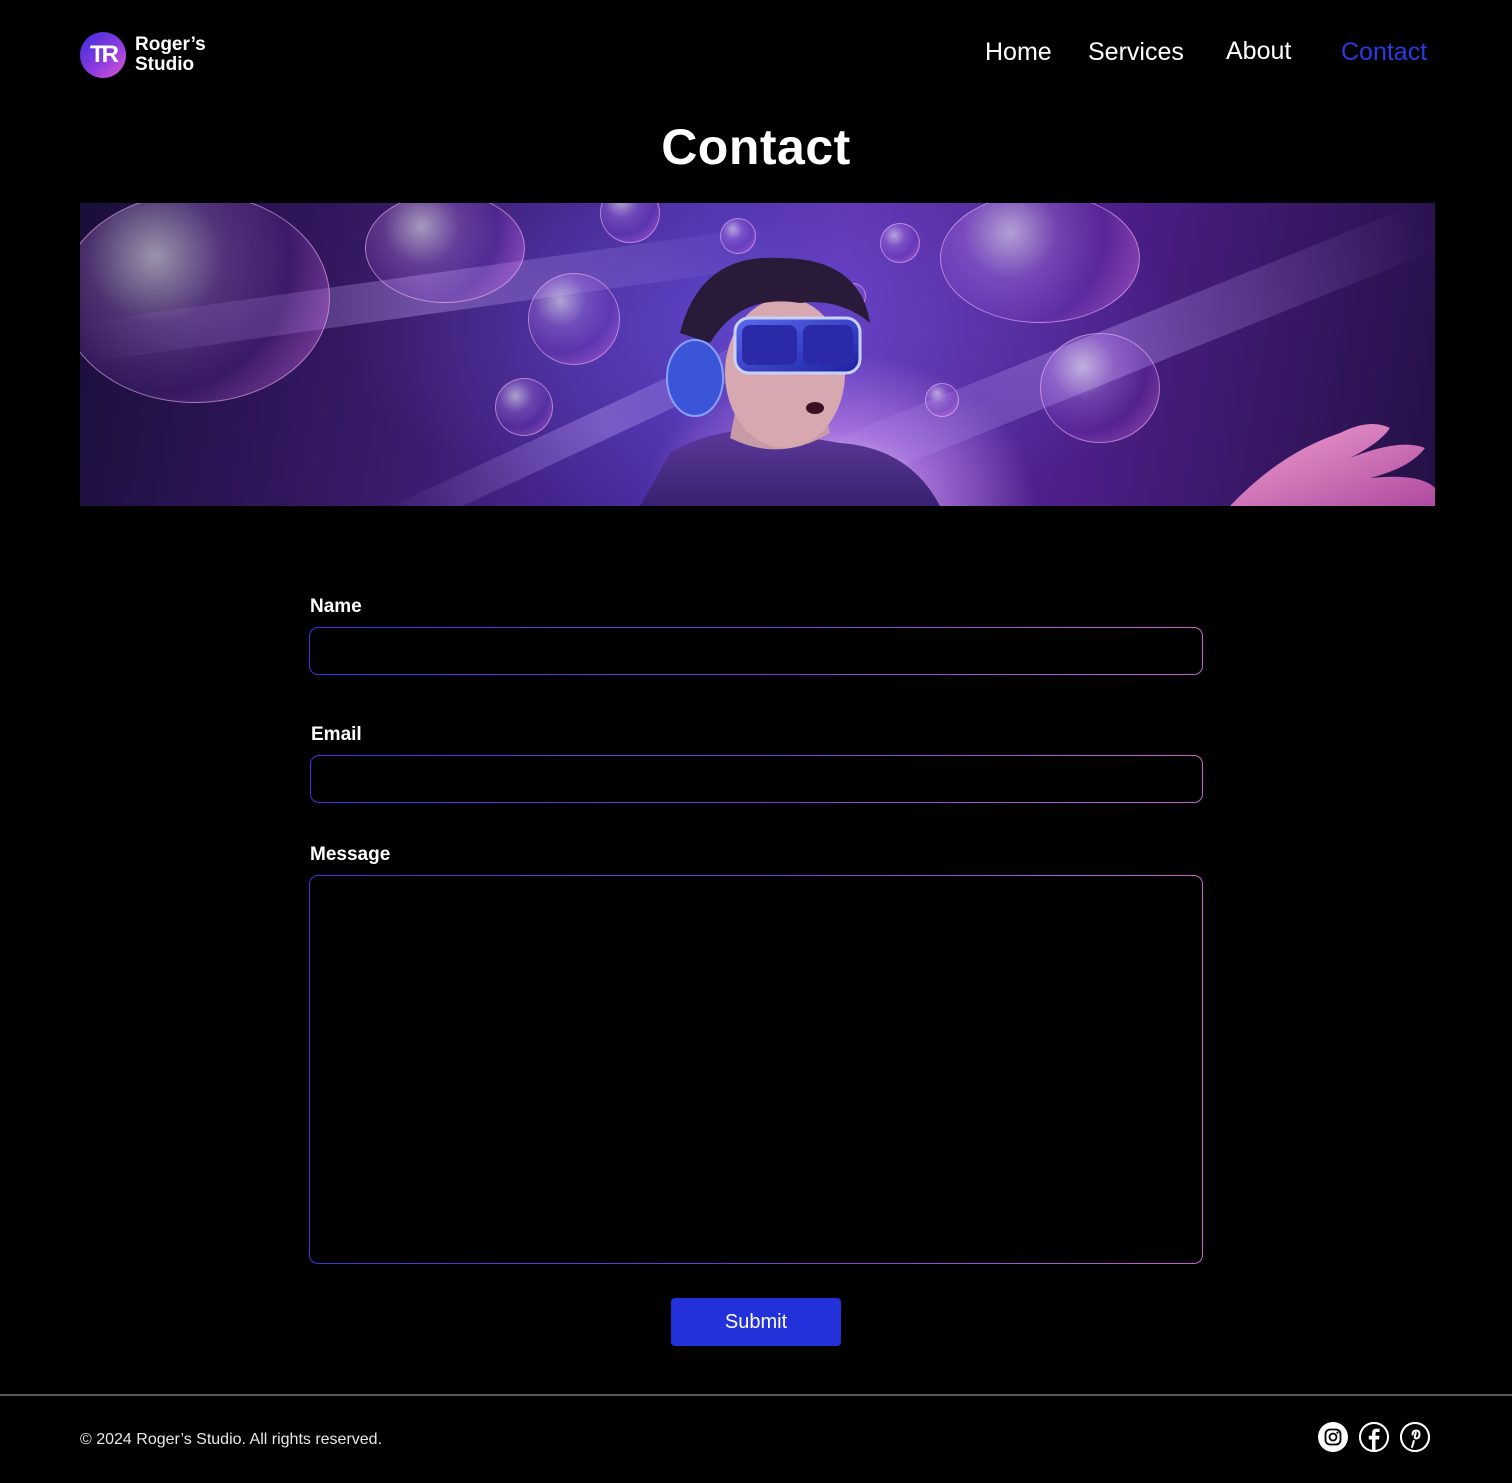 Image resolution: width=1512 pixels, height=1483 pixels. I want to click on instagram-icon, so click(1333, 1437).